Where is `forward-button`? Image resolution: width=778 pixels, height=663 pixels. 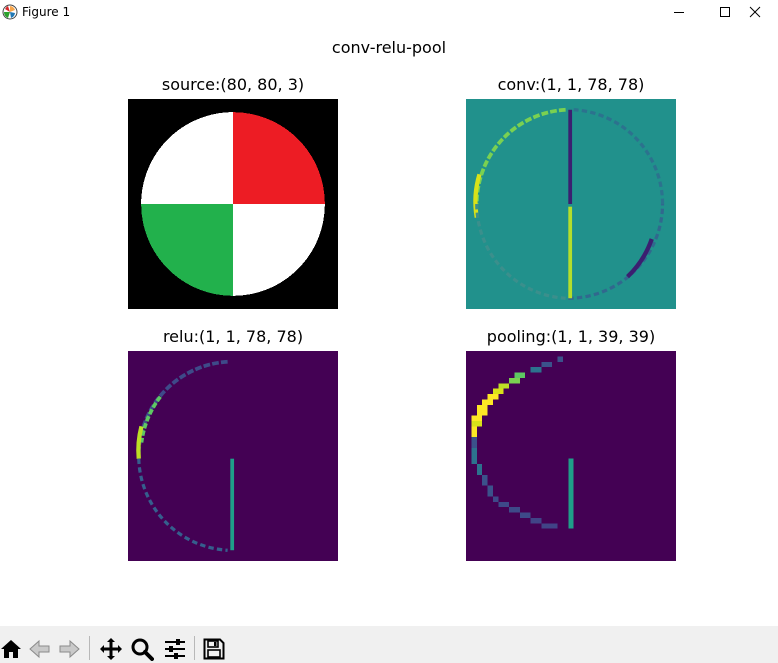
forward-button is located at coordinates (69, 648).